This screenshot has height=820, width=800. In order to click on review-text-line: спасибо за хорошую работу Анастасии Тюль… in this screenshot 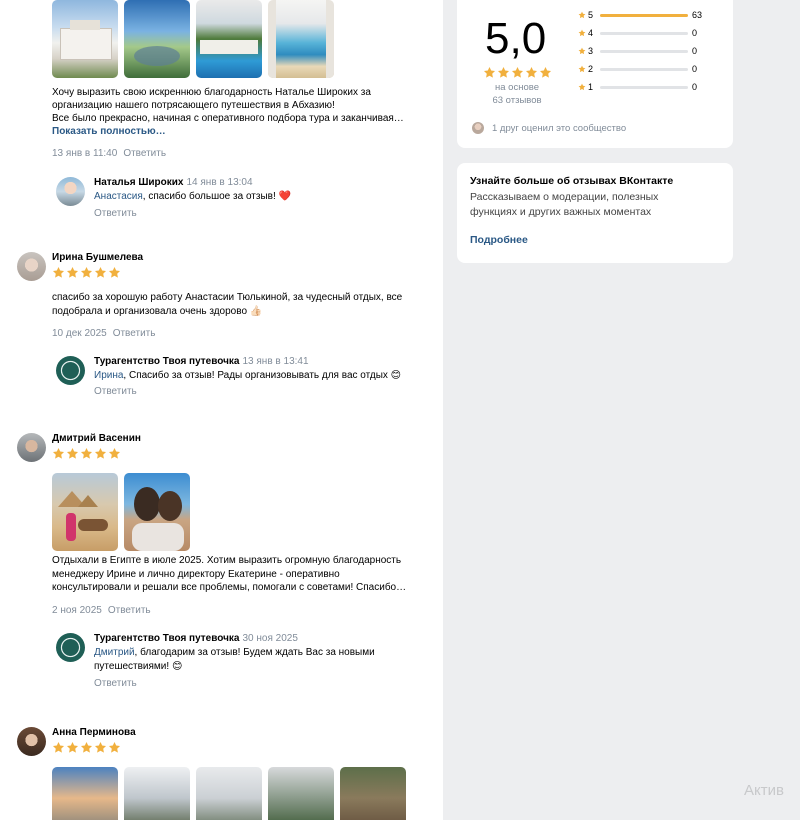, I will do `click(227, 297)`.